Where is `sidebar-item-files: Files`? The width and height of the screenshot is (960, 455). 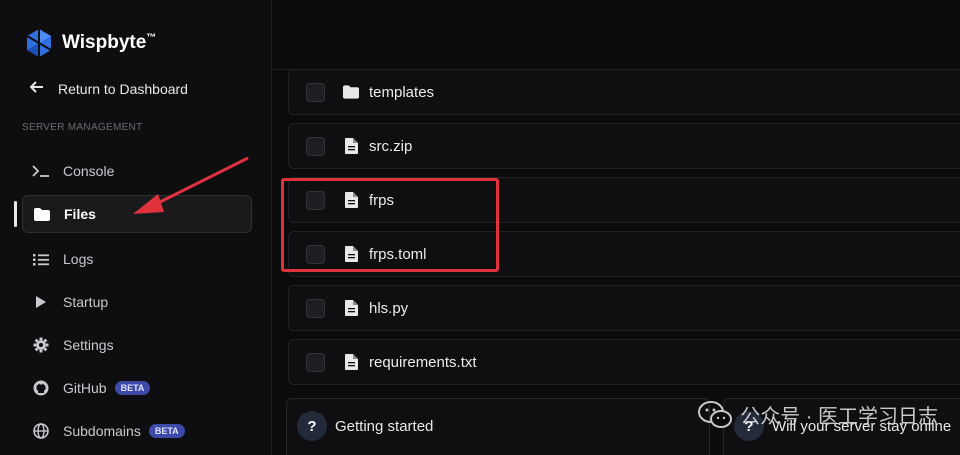
sidebar-item-files: Files is located at coordinates (137, 214).